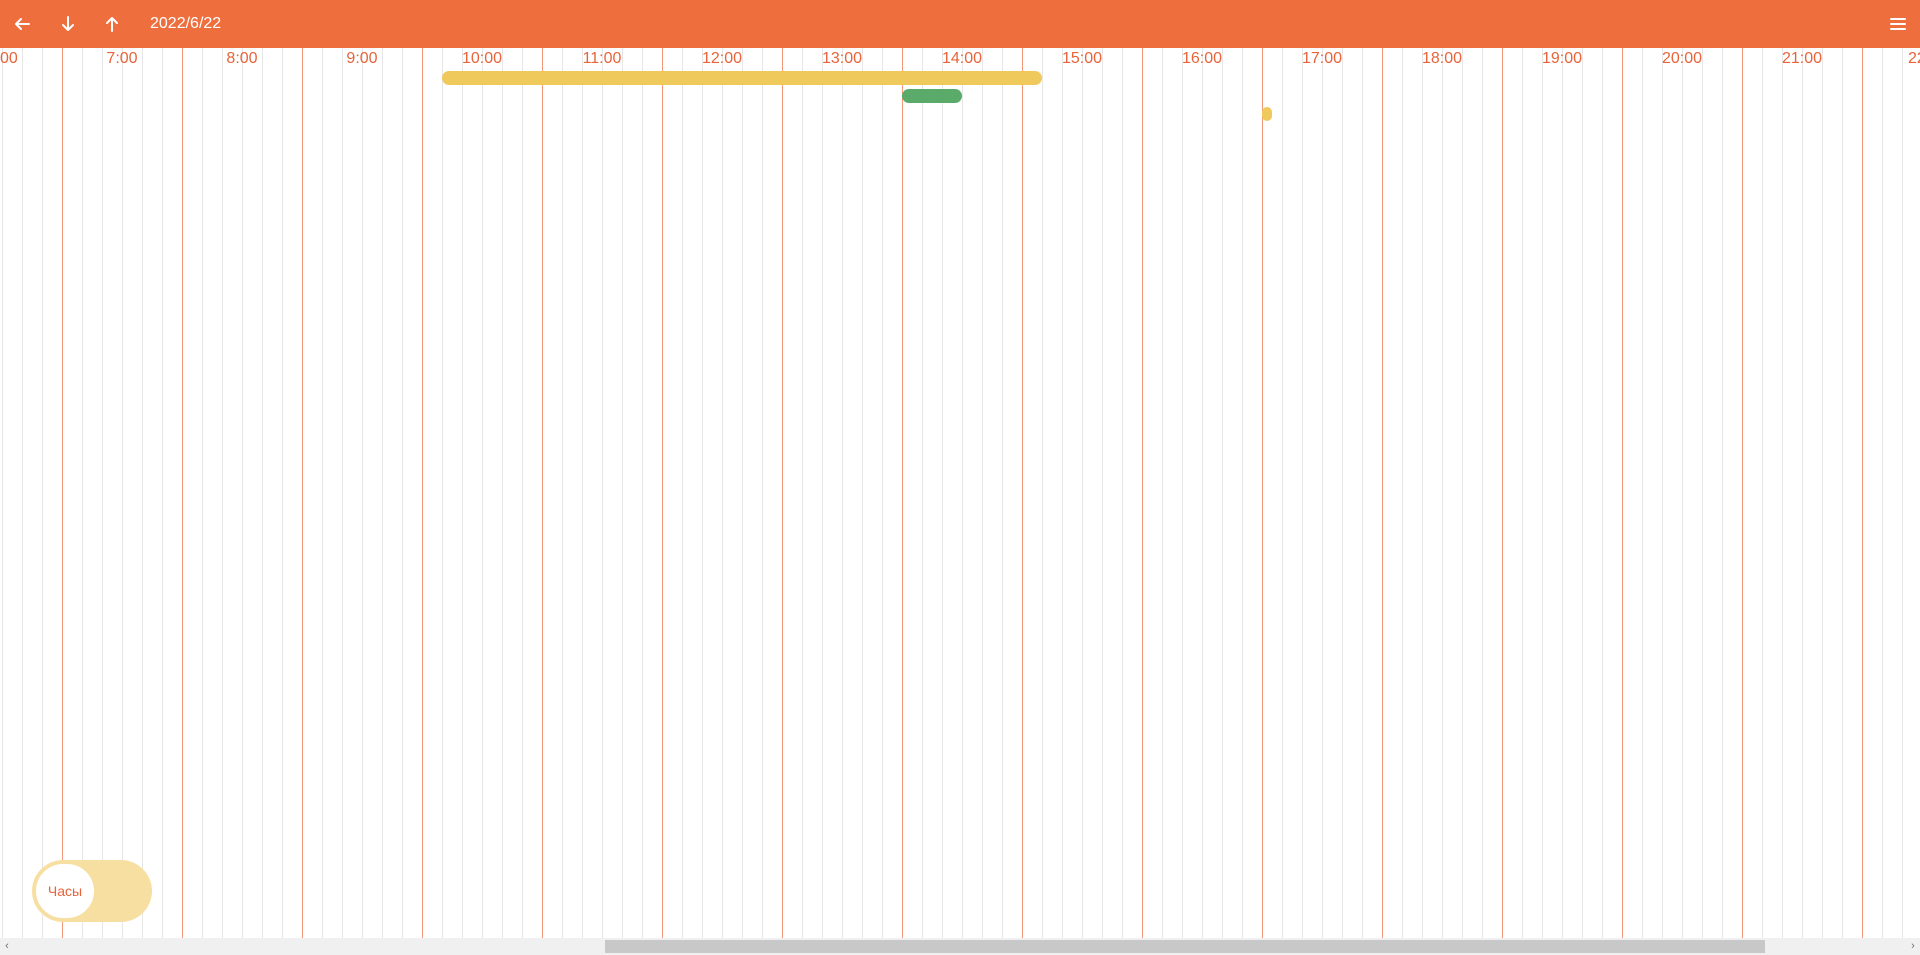 The image size is (1920, 955). I want to click on horizontal-scrollbar: ‹ ›, so click(960, 946).